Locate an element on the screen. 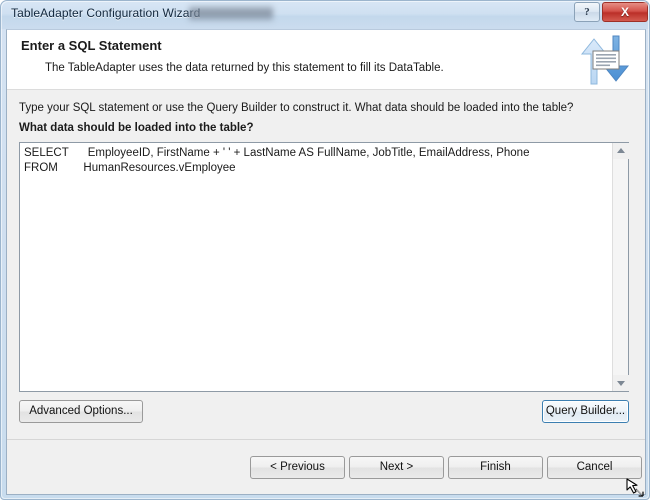 This screenshot has height=500, width=650. window-title: TableAdapter Configuration Wizard is located at coordinates (106, 13).